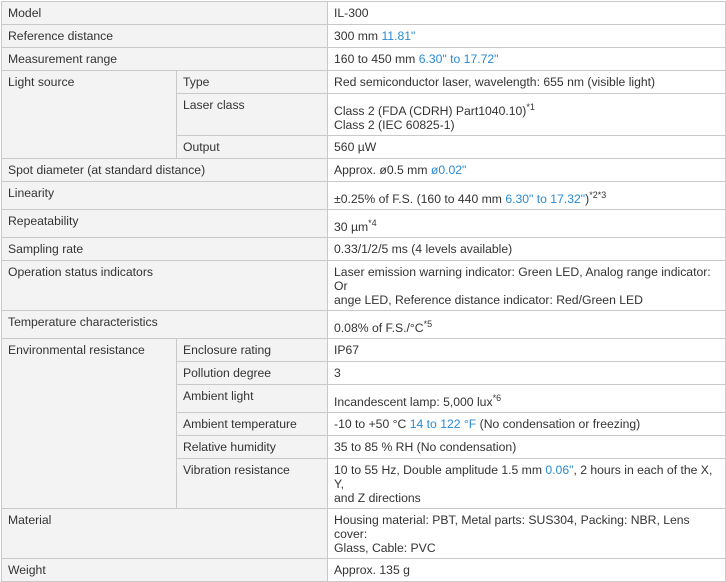 The width and height of the screenshot is (726, 582). What do you see at coordinates (356, 36) in the screenshot?
I see `value-mm: 300 mm` at bounding box center [356, 36].